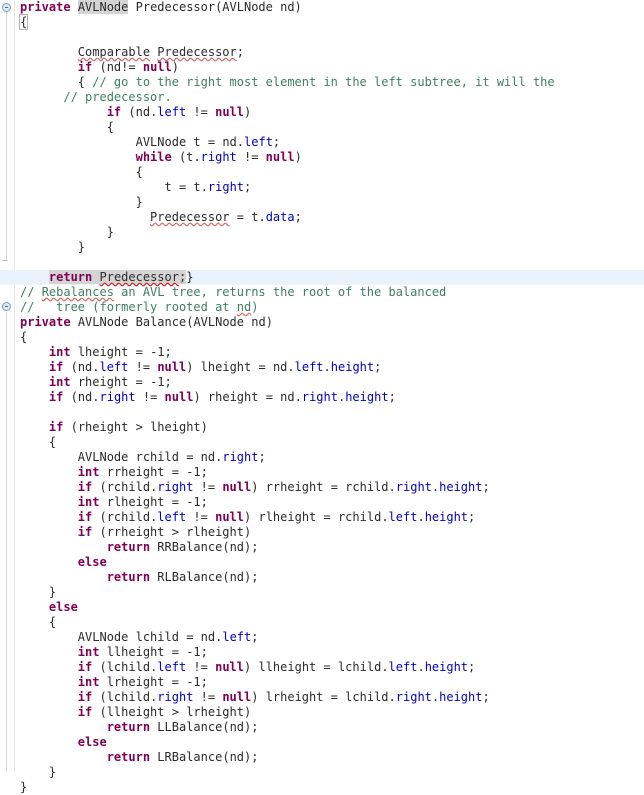 This screenshot has width=644, height=795. Describe the element at coordinates (322, 382) in the screenshot. I see `code-line: int rheight = -1;` at that location.